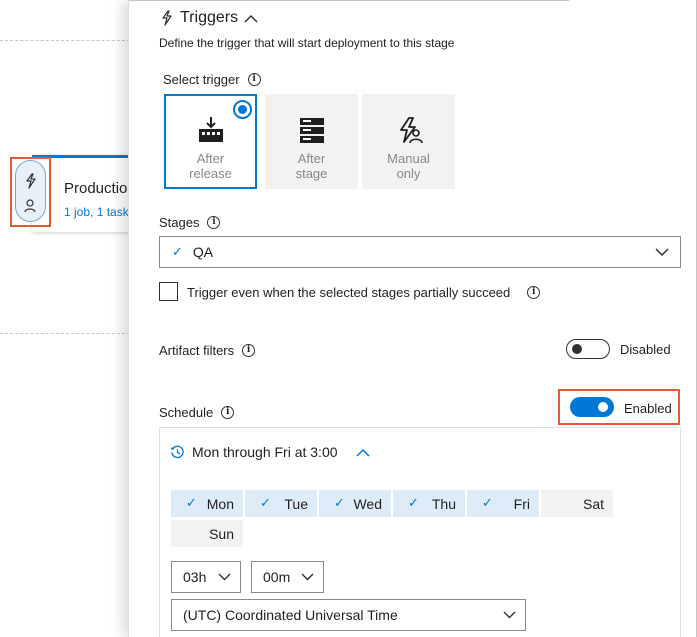  Describe the element at coordinates (277, 577) in the screenshot. I see `minute-value: 00m` at that location.